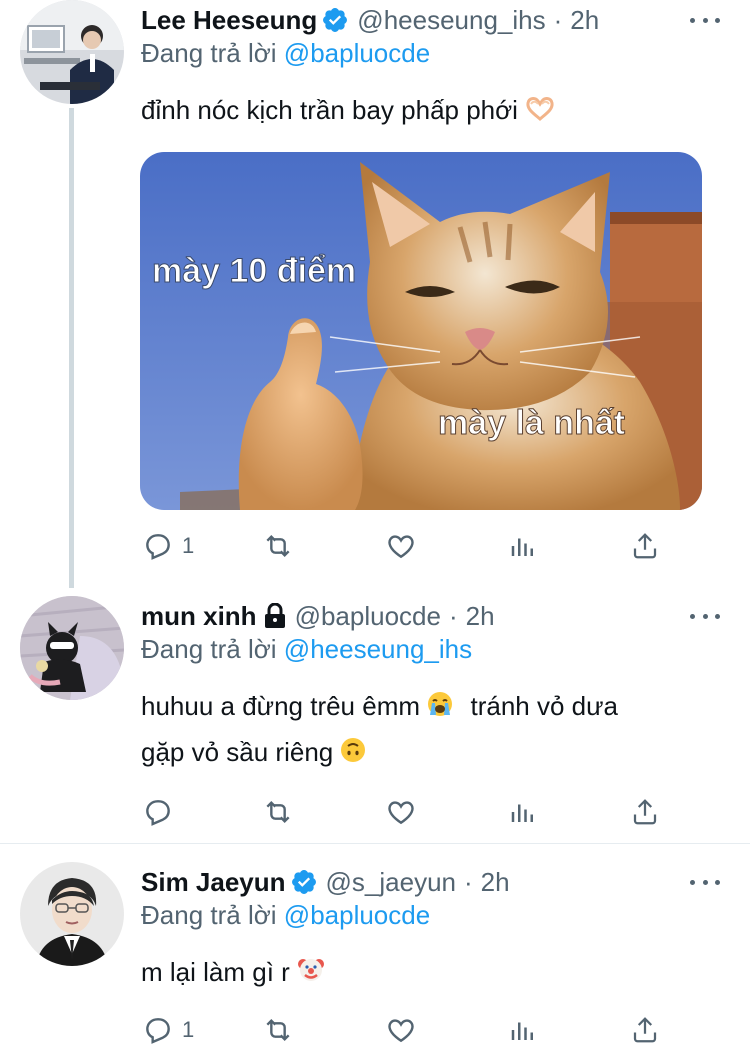  I want to click on tweet-text-line: gặp vỏ sầu riêng, so click(426, 753).